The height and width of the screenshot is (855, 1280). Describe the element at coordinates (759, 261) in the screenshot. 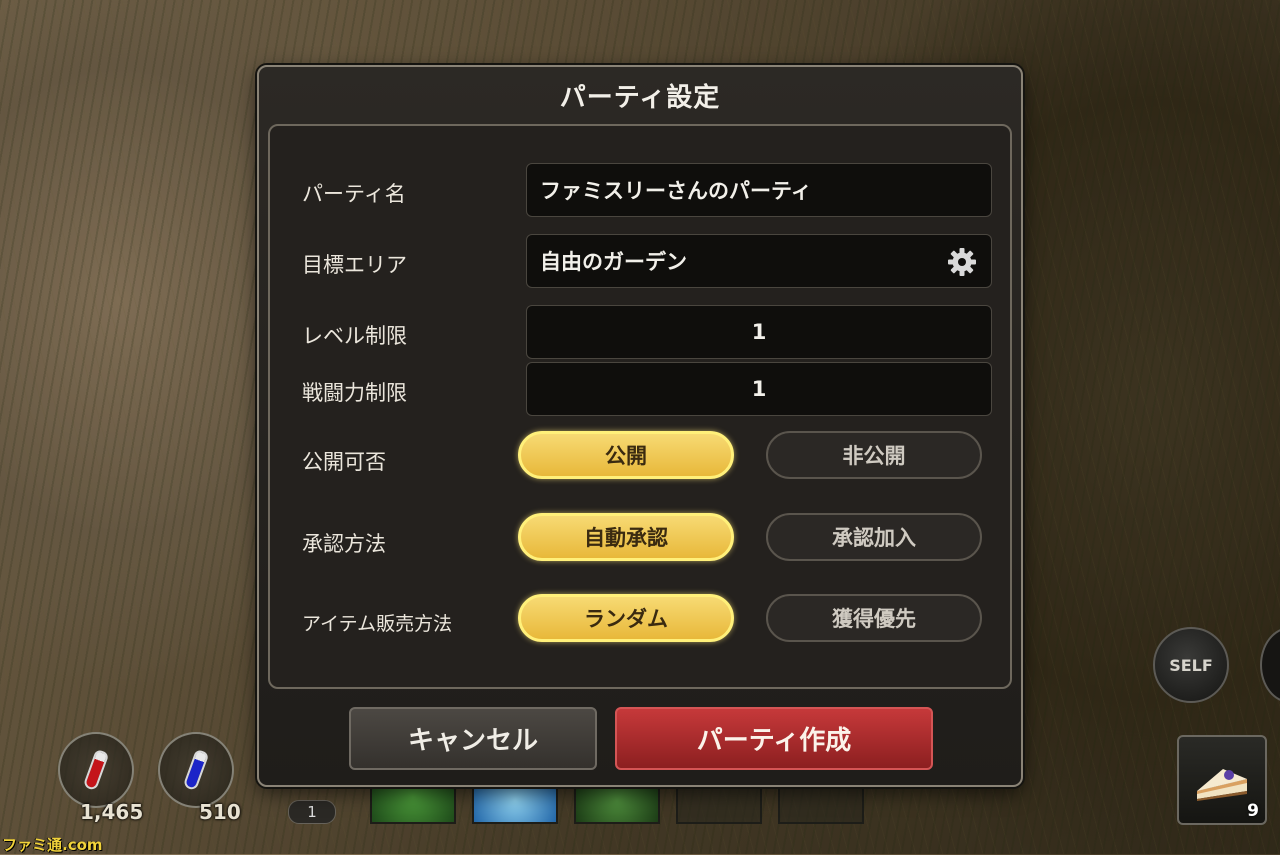

I see `target-area-field: 自由のガーデン` at that location.